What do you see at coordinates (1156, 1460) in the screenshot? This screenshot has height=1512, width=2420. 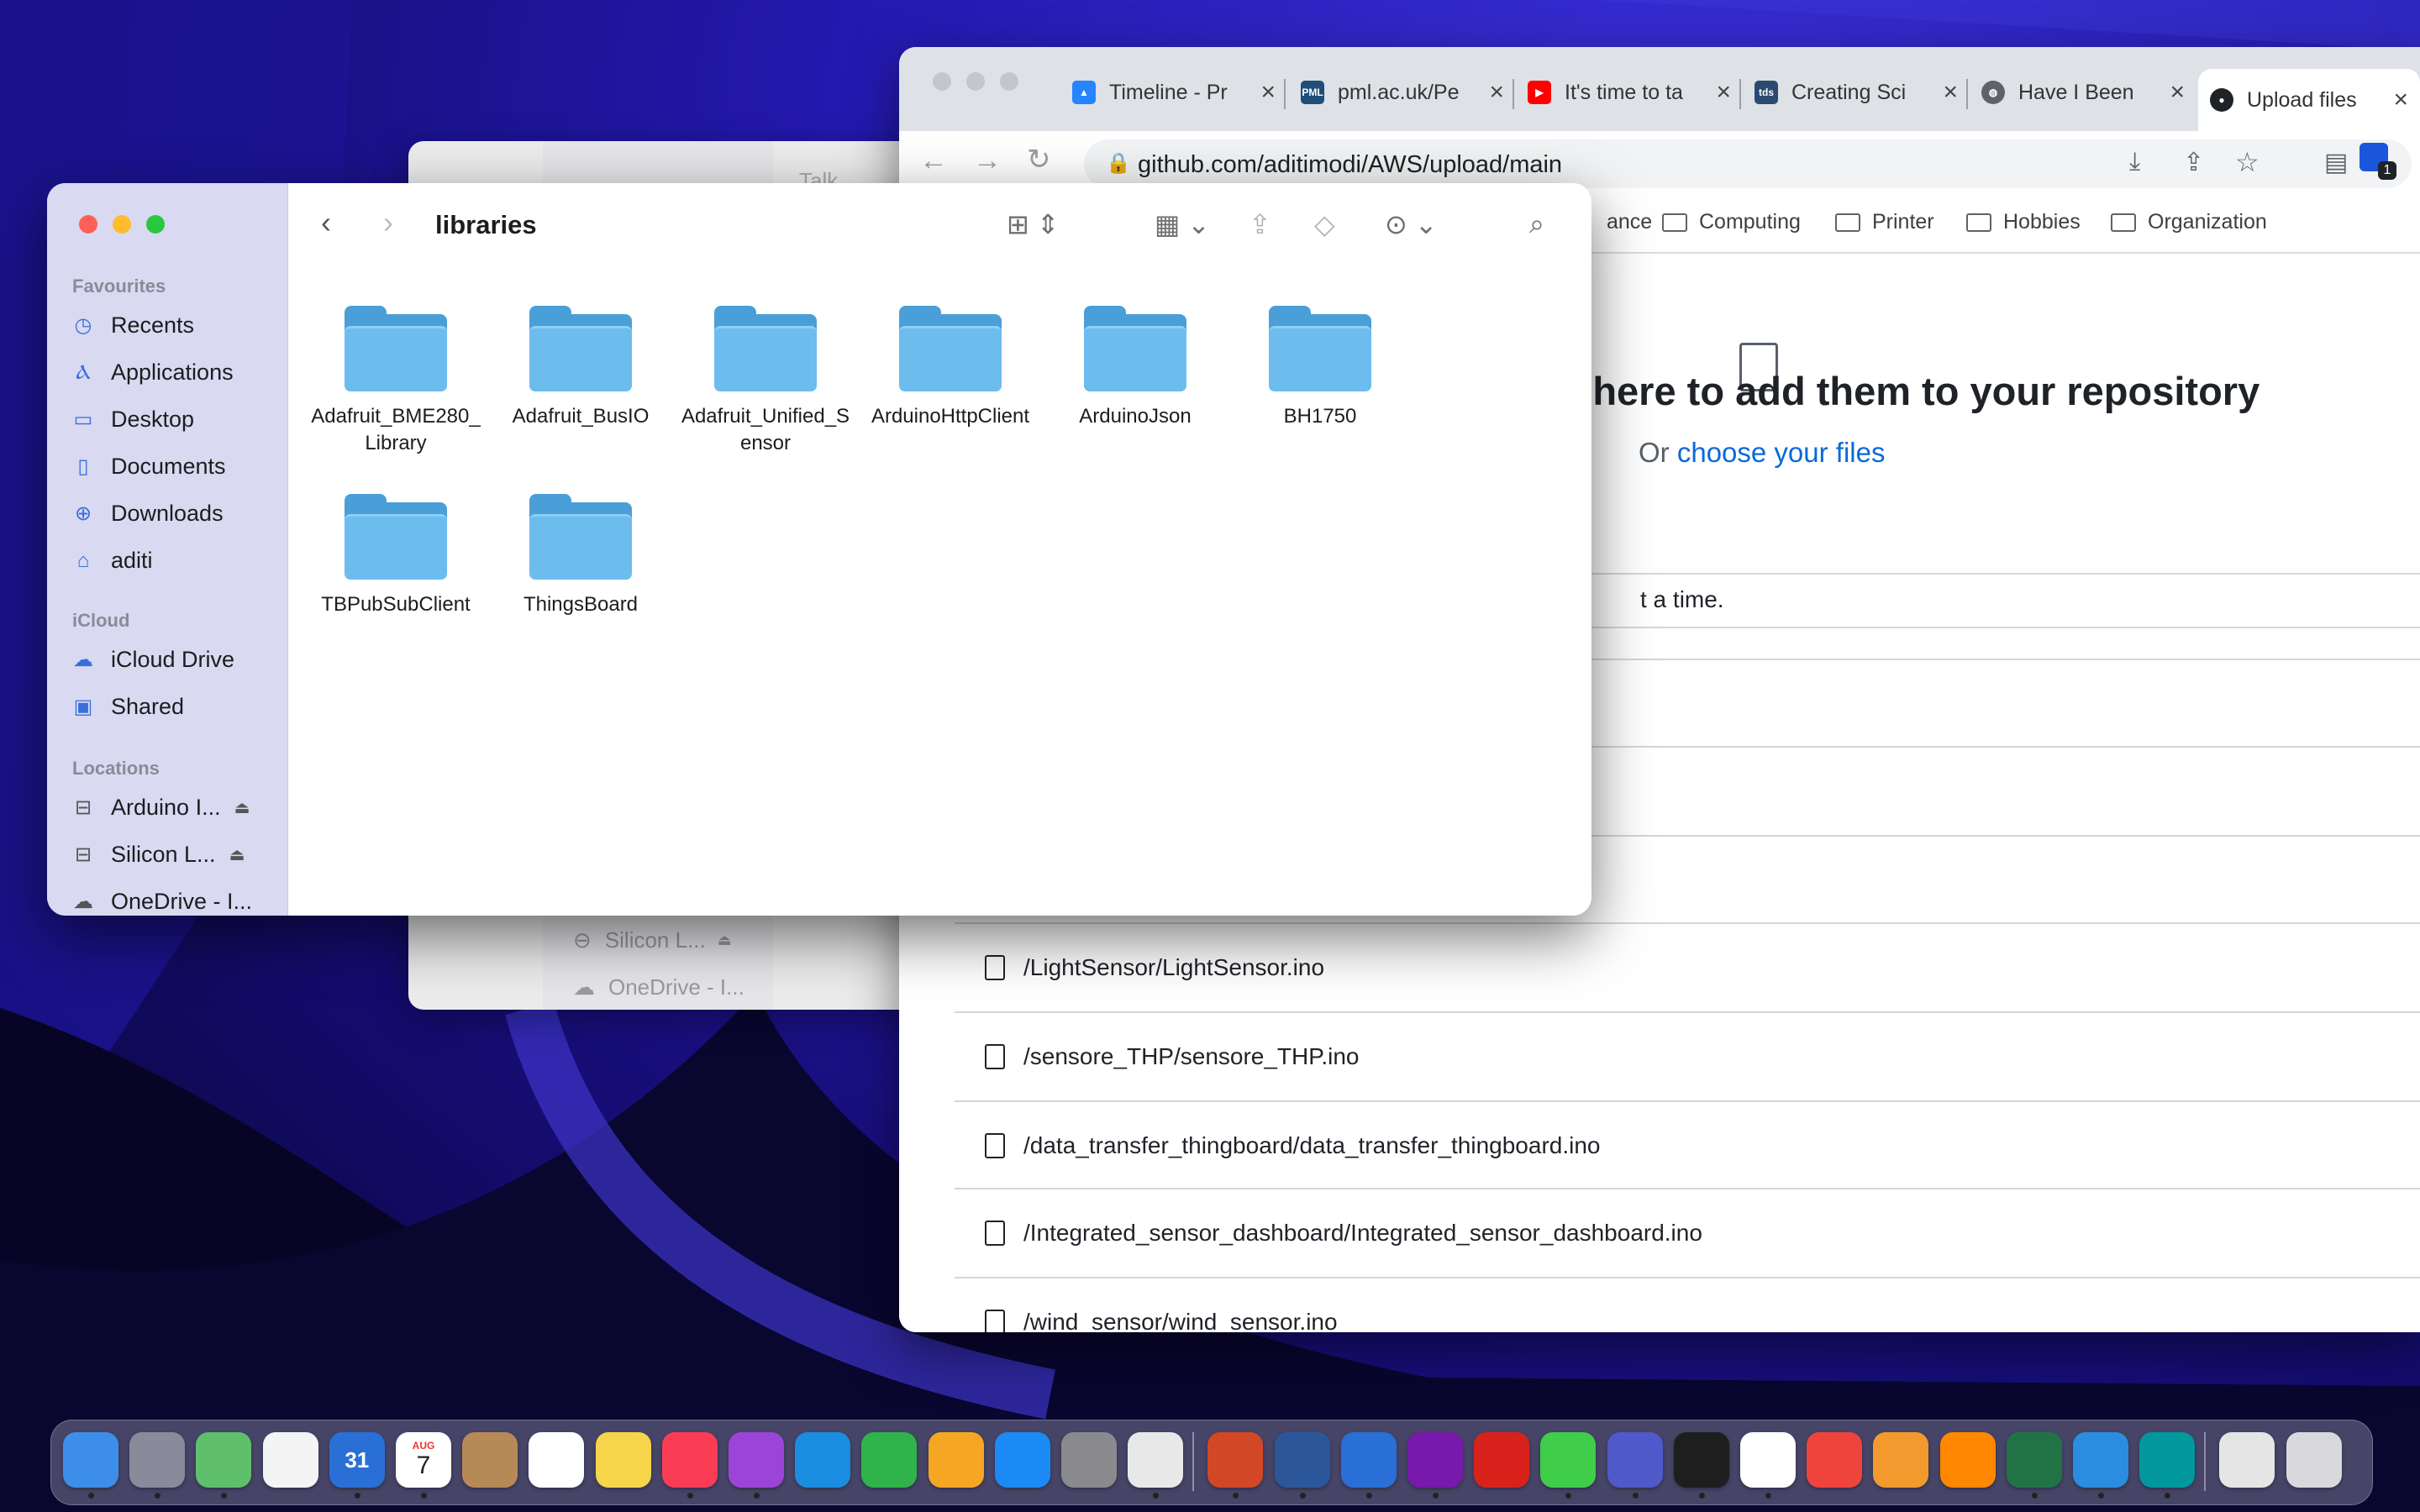 I see `dock-chrome-icon` at bounding box center [1156, 1460].